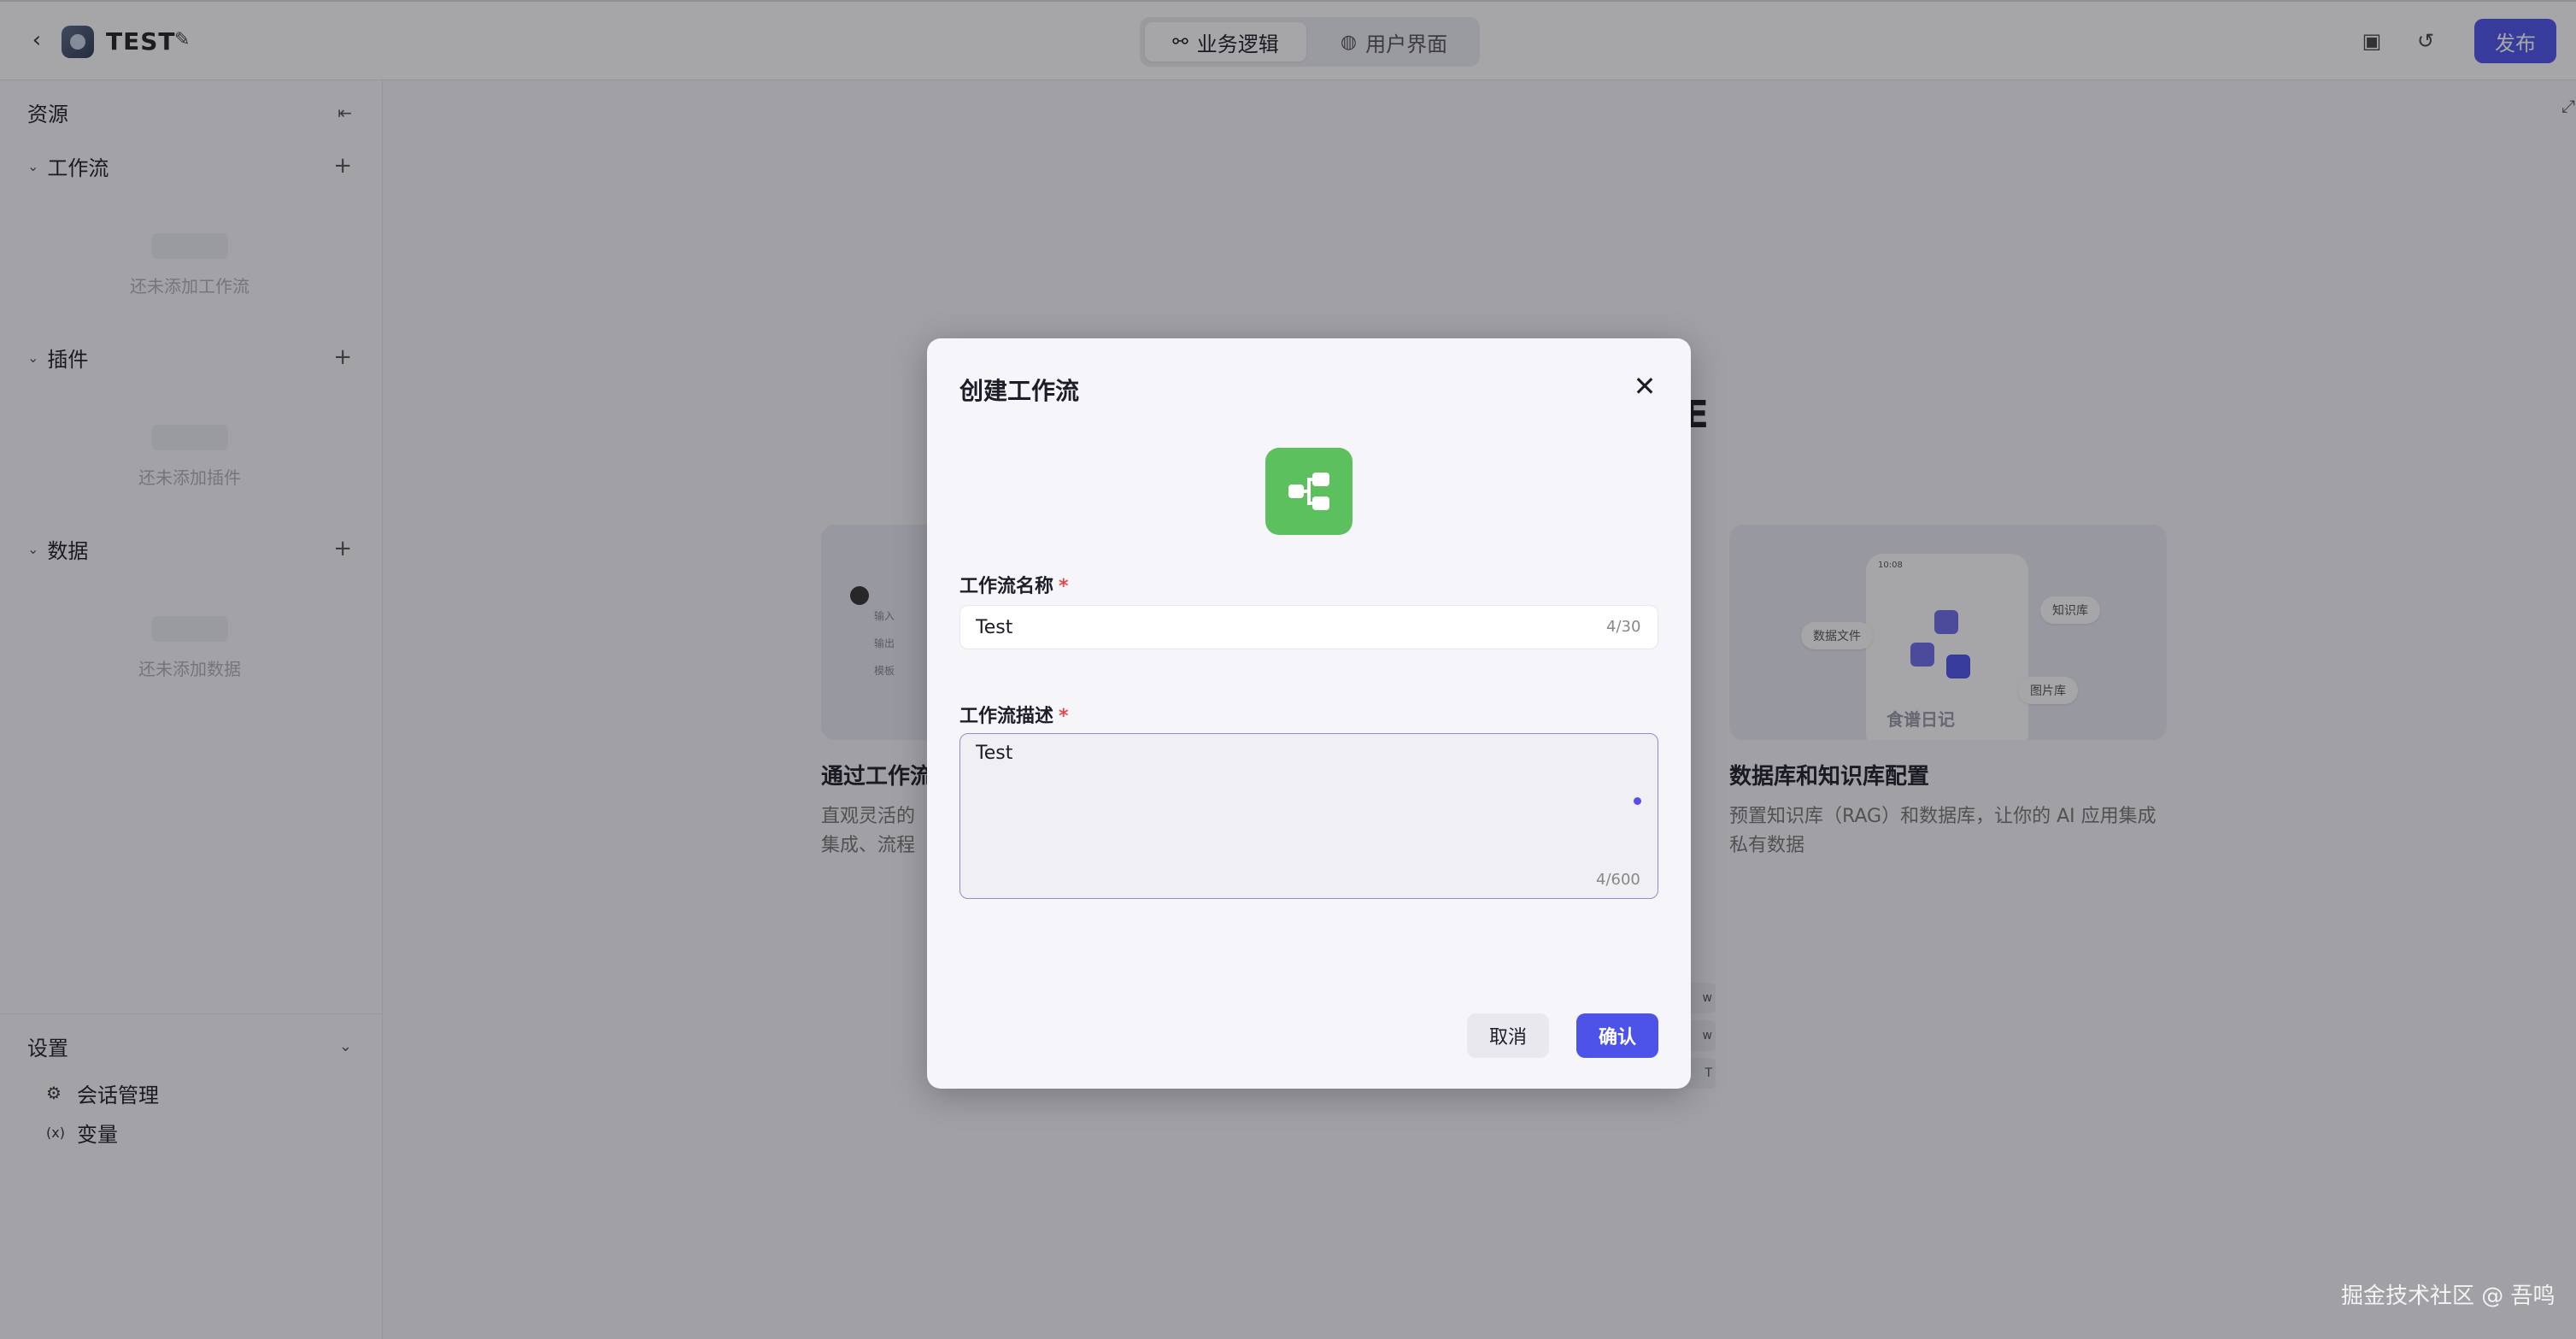 The width and height of the screenshot is (2576, 1339). I want to click on description-field: Test 4/600, so click(1308, 816).